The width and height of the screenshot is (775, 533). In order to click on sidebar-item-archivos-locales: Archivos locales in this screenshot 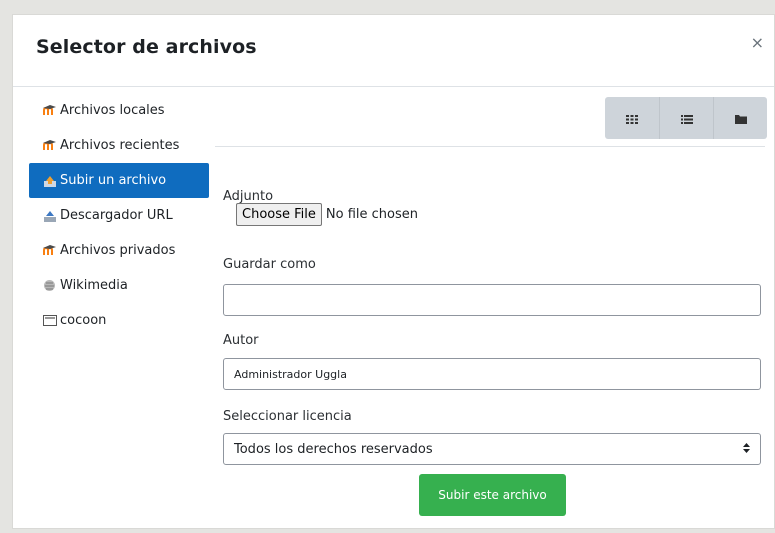, I will do `click(119, 110)`.